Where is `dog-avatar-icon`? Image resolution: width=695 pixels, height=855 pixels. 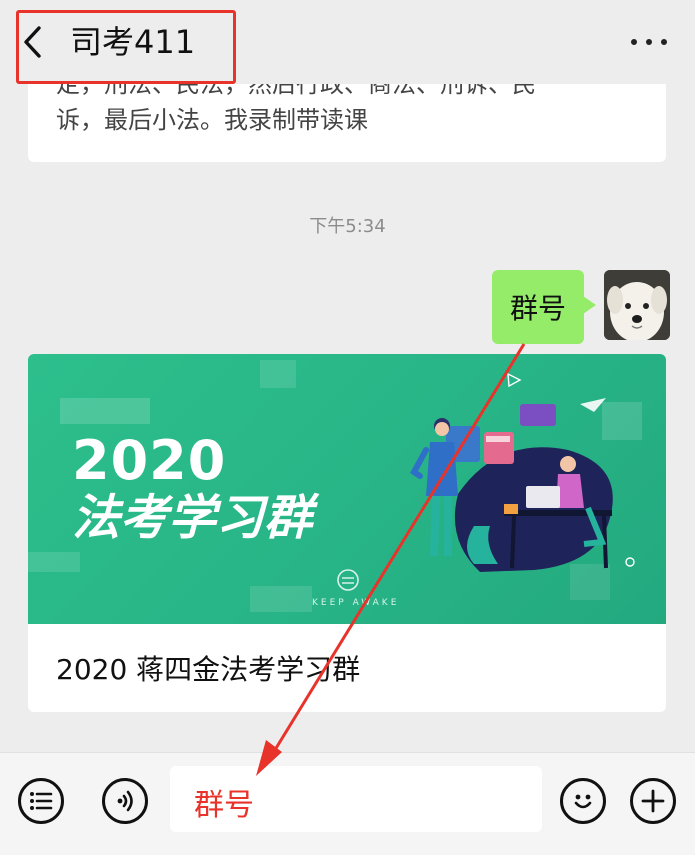
dog-avatar-icon is located at coordinates (637, 305).